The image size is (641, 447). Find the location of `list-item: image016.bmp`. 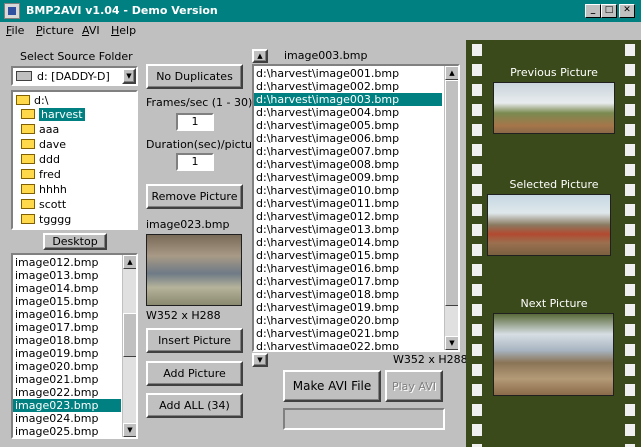

list-item: image016.bmp is located at coordinates (67, 314).